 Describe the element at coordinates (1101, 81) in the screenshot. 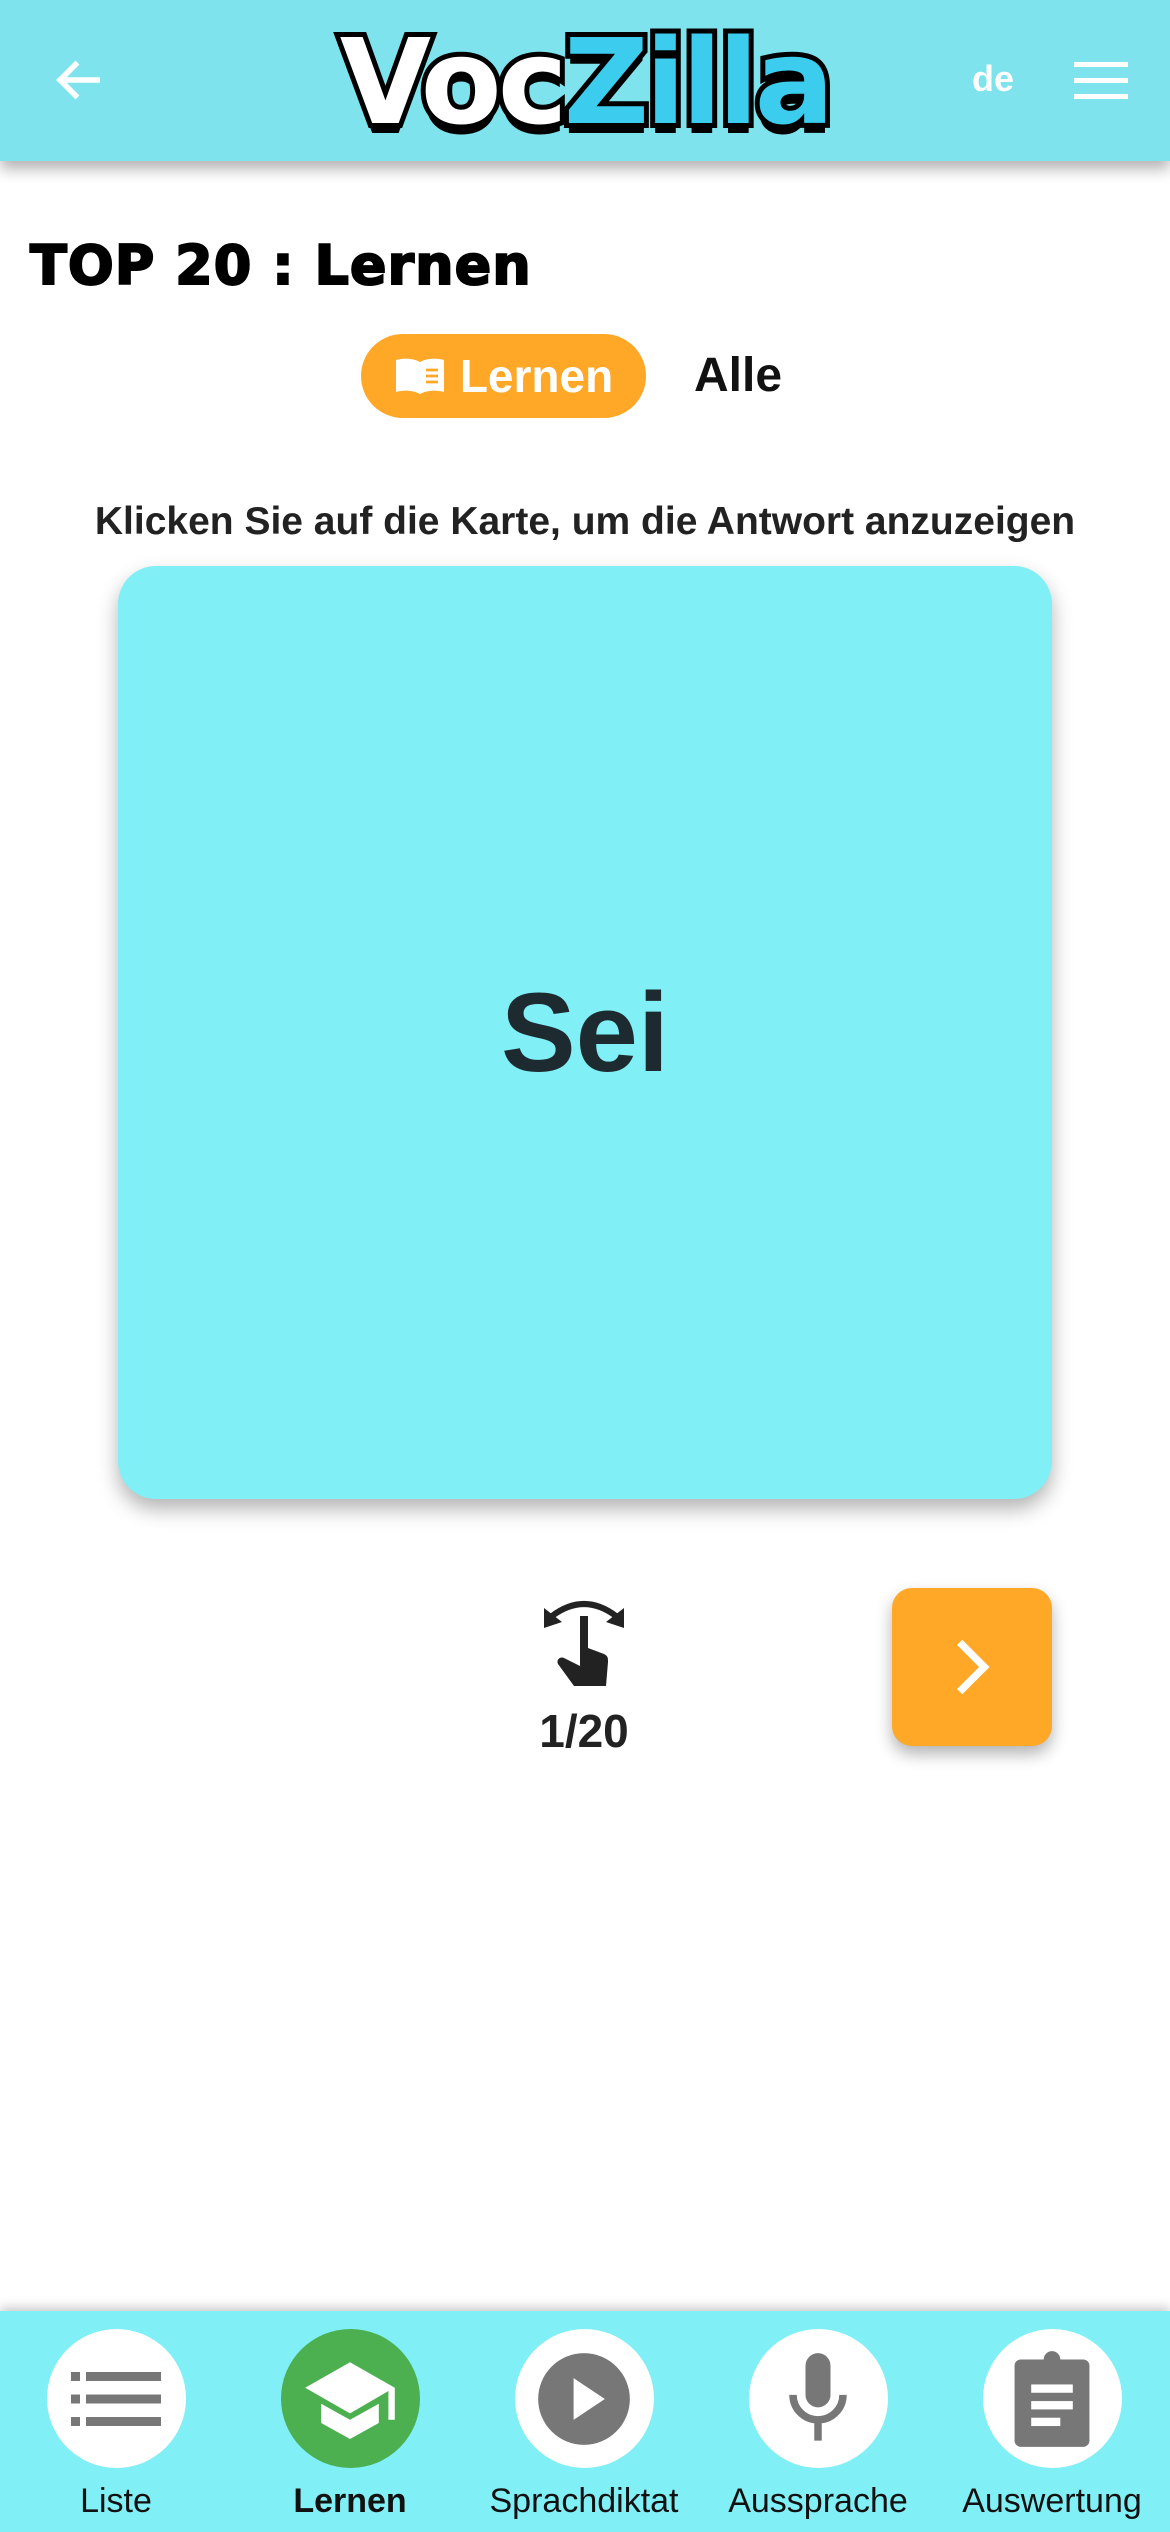

I see `hamburger-menu-icon` at that location.